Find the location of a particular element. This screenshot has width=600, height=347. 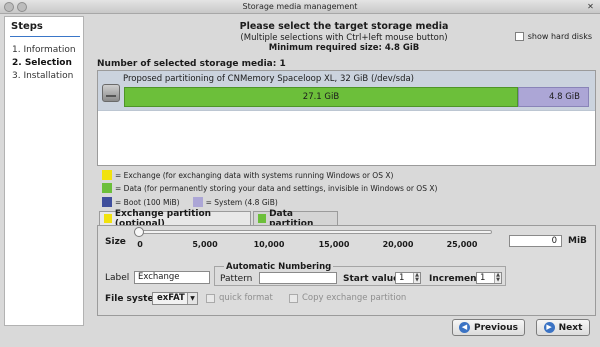

size-unit-label: MiB is located at coordinates (577, 241).